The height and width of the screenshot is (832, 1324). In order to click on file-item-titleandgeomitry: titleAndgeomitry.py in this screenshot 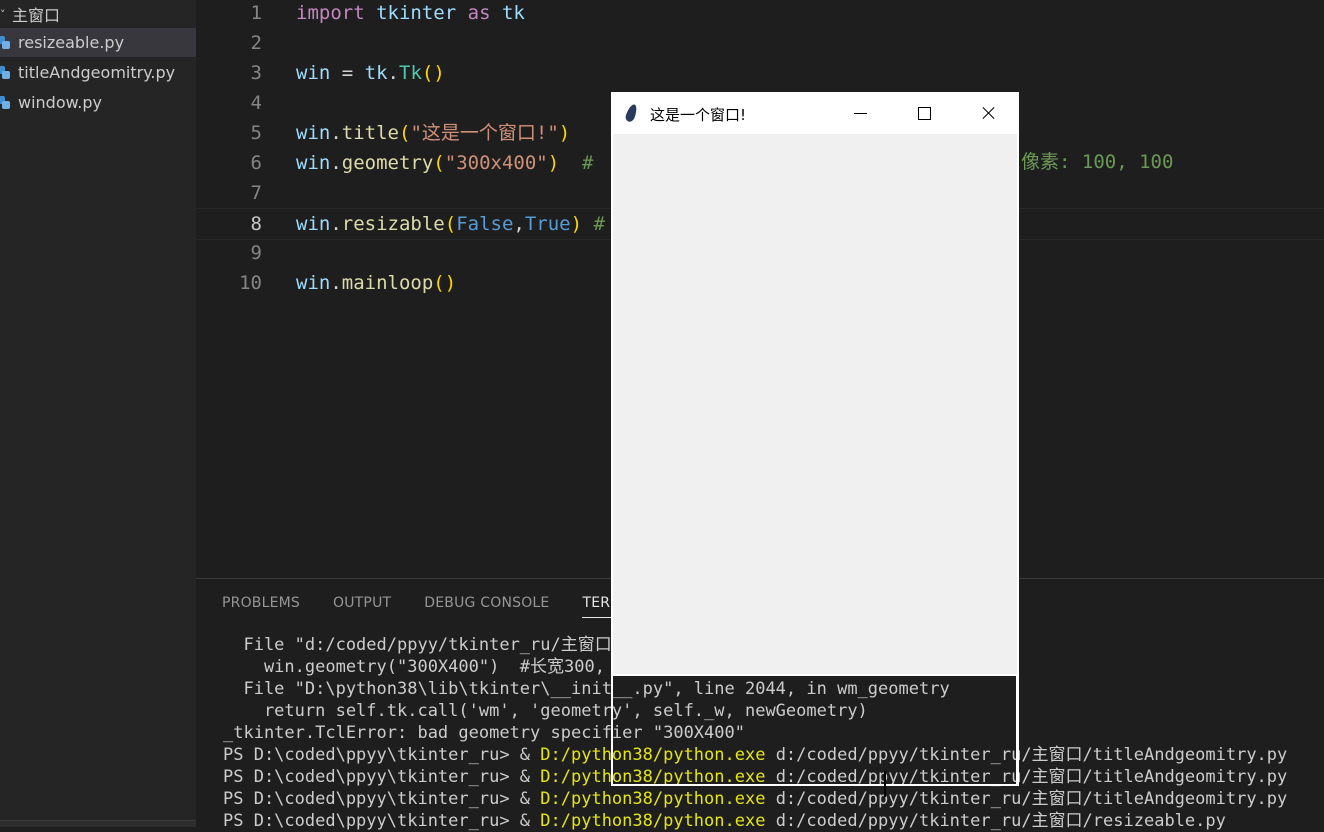, I will do `click(98, 72)`.